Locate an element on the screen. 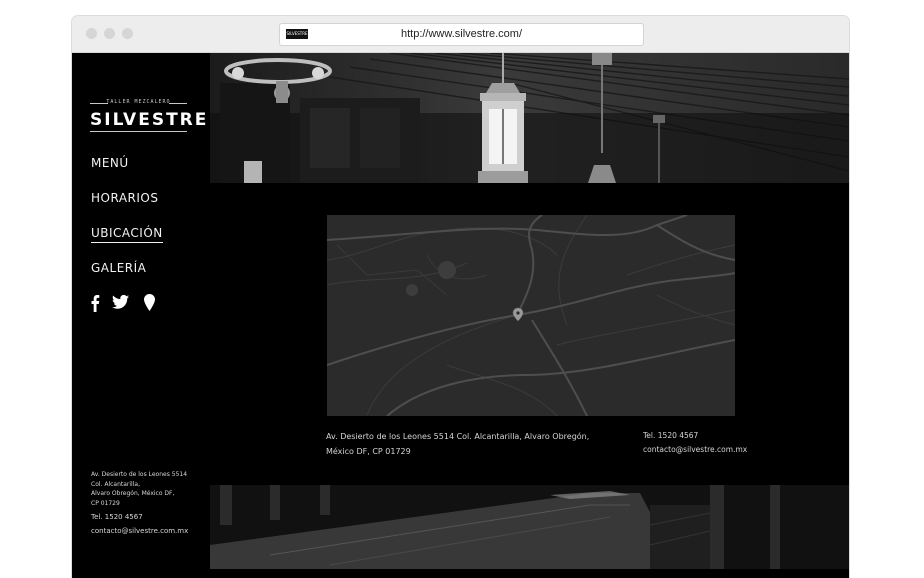  wooden-bar-photo is located at coordinates (529, 527).